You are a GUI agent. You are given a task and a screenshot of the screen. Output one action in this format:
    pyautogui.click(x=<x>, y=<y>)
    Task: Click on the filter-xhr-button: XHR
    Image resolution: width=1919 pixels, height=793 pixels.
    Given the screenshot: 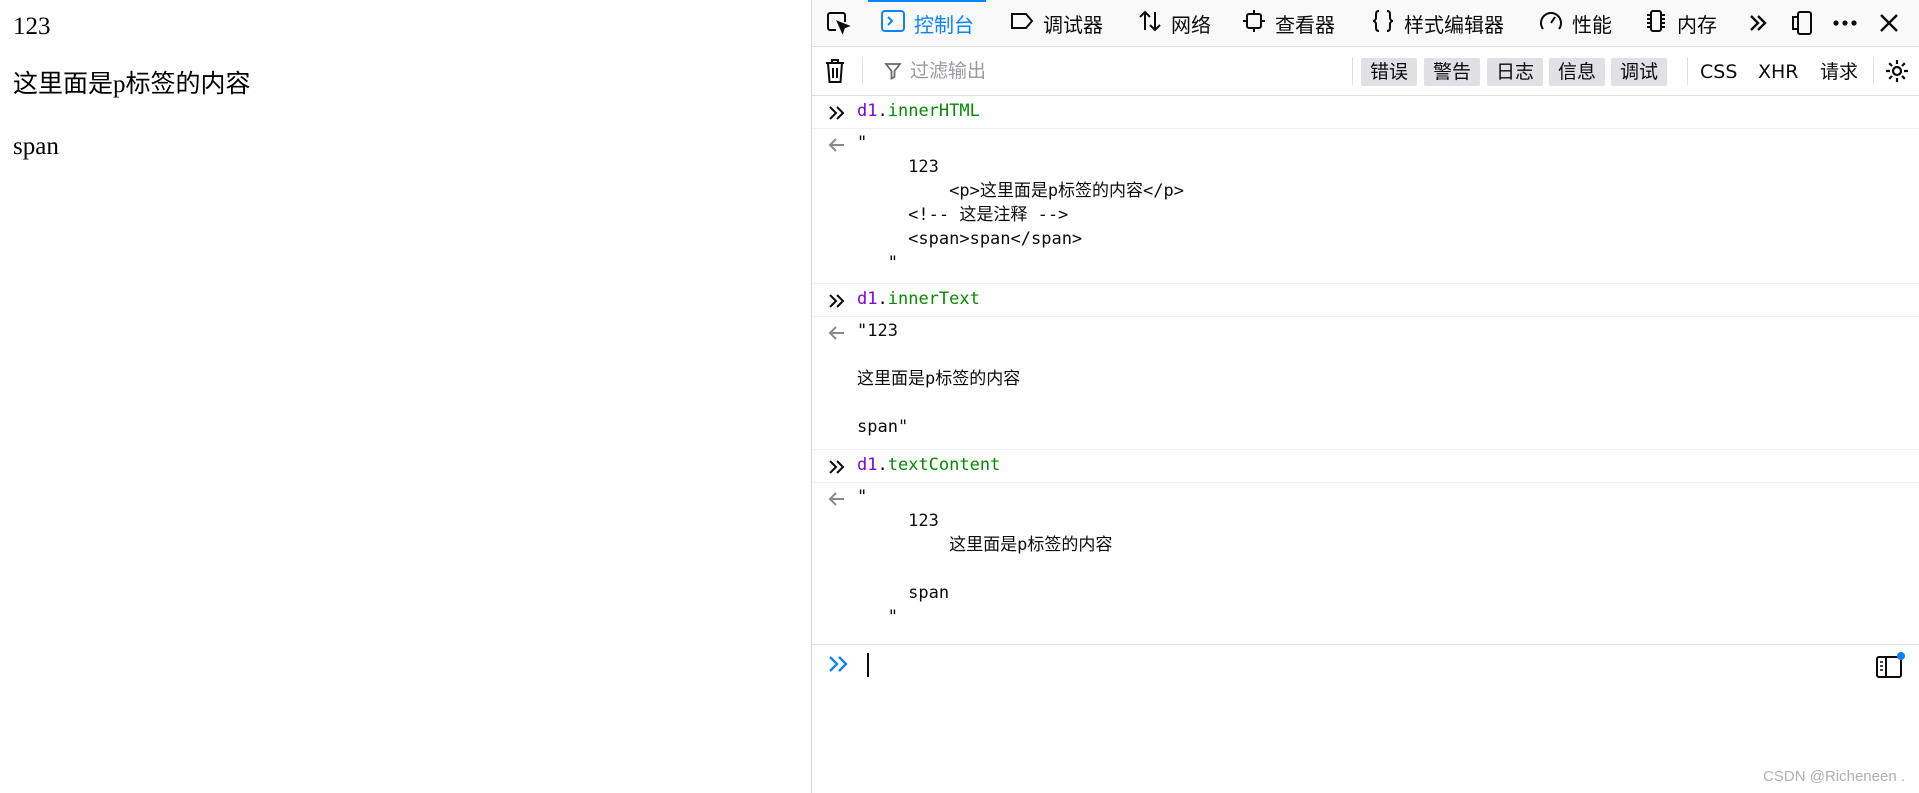 What is the action you would take?
    pyautogui.click(x=1778, y=72)
    